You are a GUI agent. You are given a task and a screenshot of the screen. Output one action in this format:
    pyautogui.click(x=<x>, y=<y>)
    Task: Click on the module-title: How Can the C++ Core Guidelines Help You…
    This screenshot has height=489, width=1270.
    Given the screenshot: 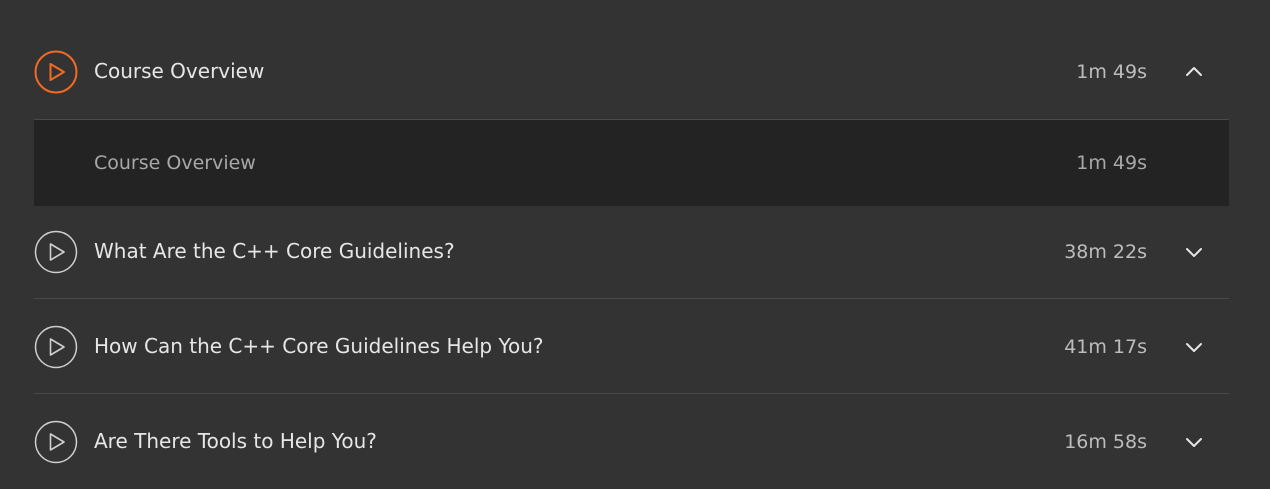 What is the action you would take?
    pyautogui.click(x=319, y=346)
    